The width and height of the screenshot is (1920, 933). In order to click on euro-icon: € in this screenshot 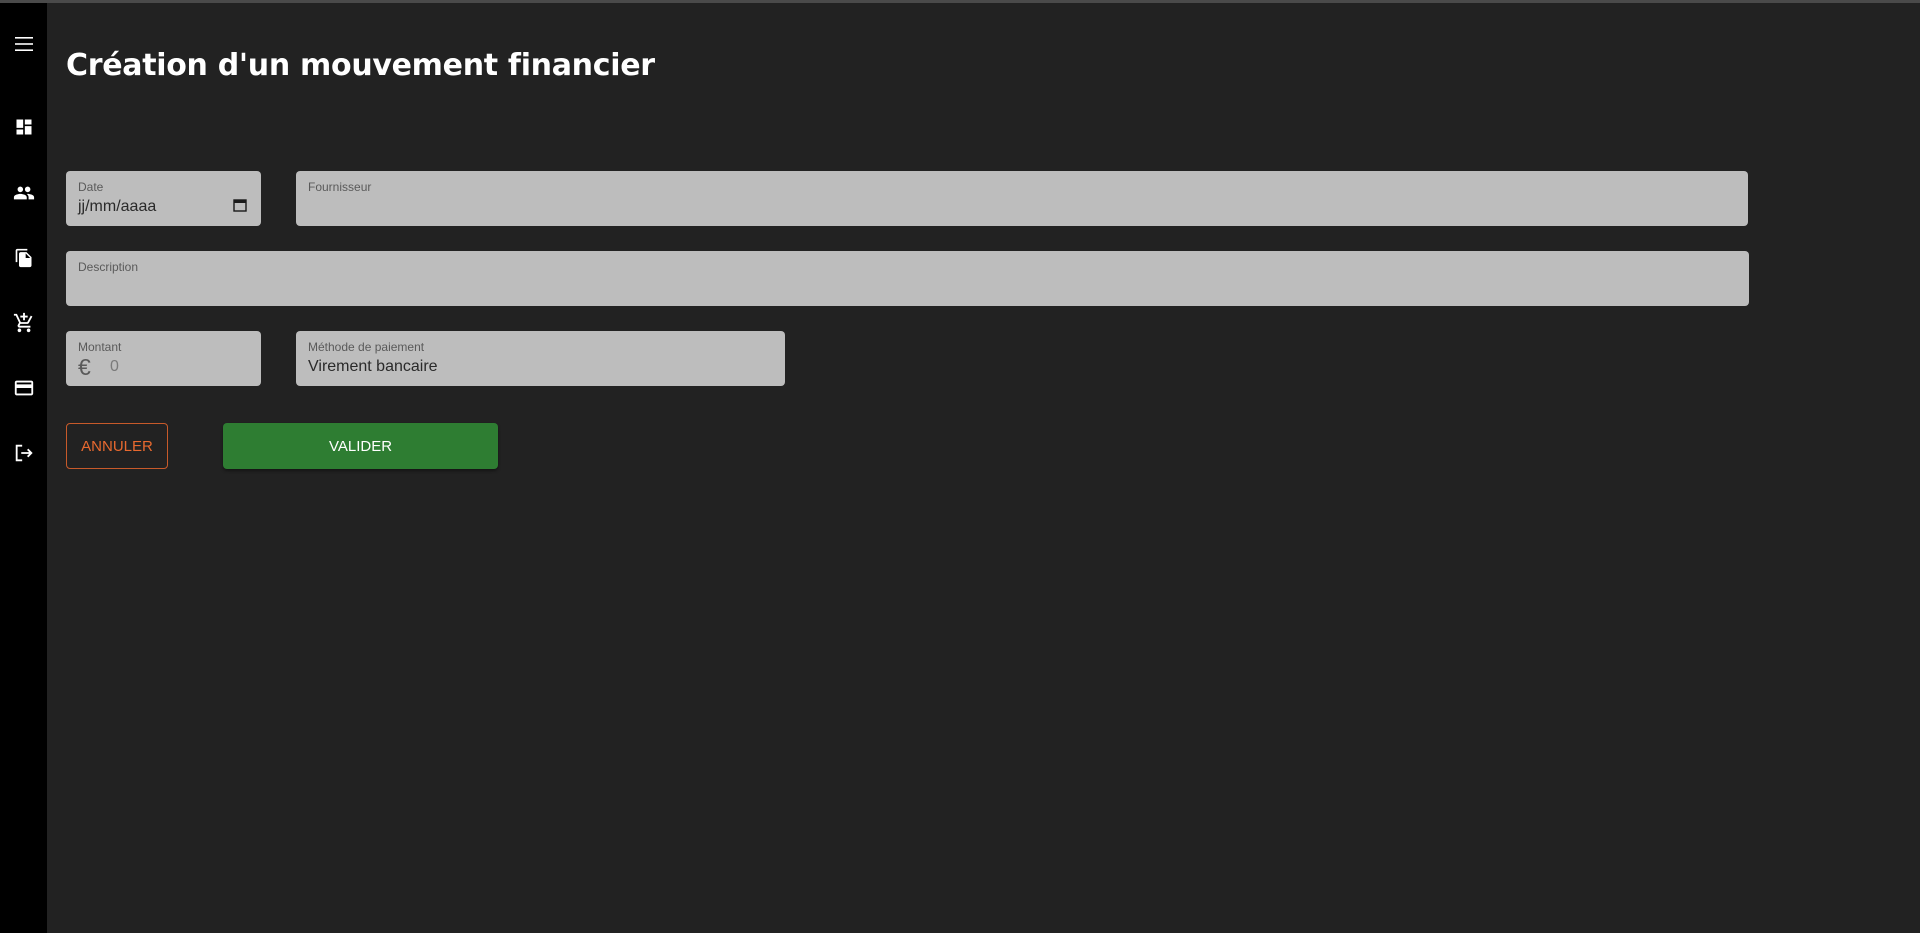, I will do `click(84, 367)`.